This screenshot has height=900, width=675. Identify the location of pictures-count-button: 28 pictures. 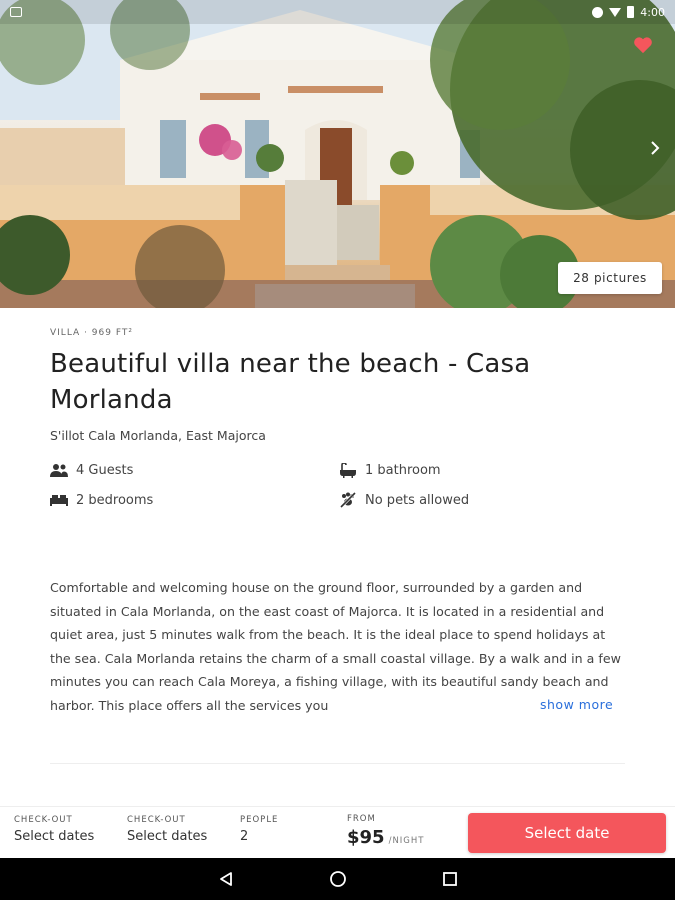
(610, 278).